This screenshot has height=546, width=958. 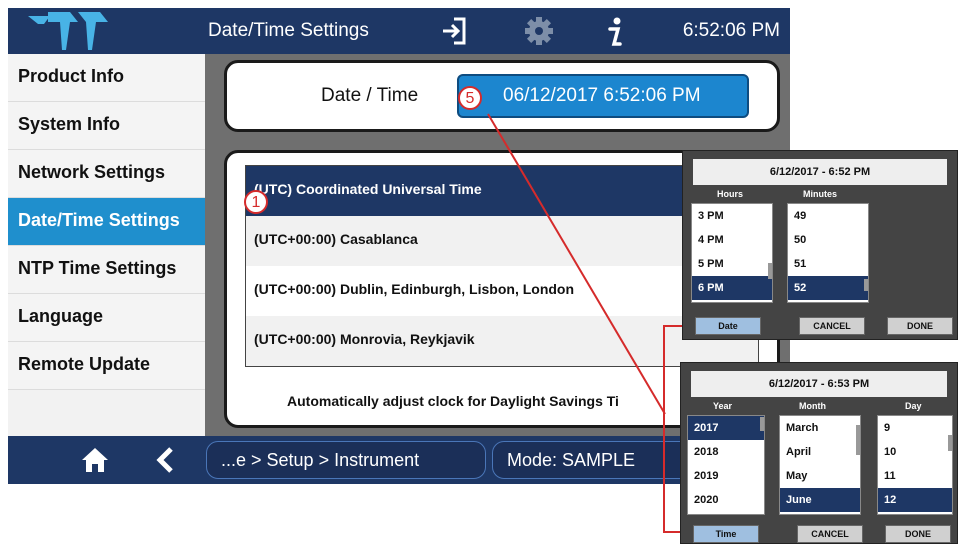 I want to click on teledyne-logo, so click(x=68, y=31).